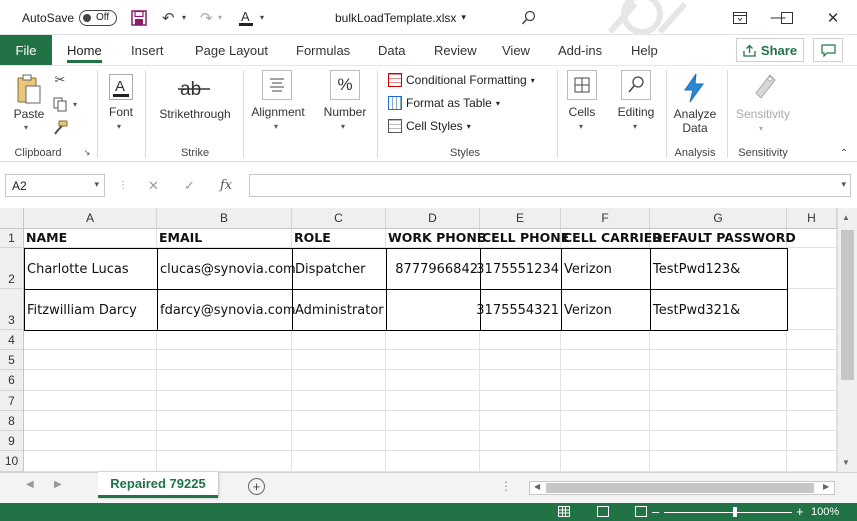 The height and width of the screenshot is (521, 857). I want to click on undo-dropdown-icon: ▾, so click(184, 17).